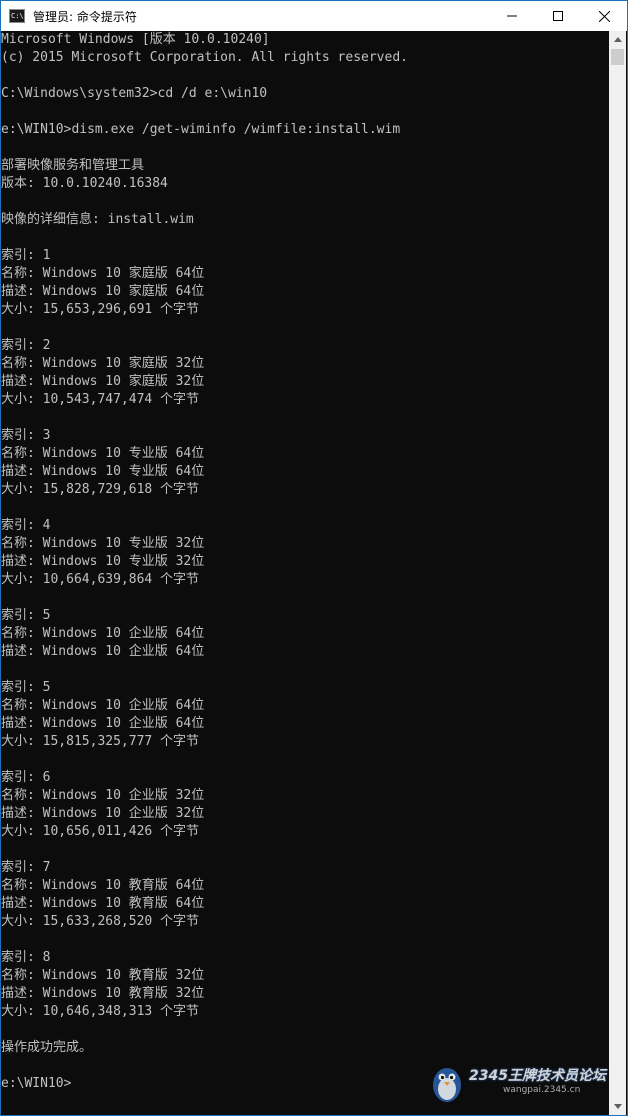 Image resolution: width=628 pixels, height=1116 pixels. I want to click on maximize-button, so click(558, 16).